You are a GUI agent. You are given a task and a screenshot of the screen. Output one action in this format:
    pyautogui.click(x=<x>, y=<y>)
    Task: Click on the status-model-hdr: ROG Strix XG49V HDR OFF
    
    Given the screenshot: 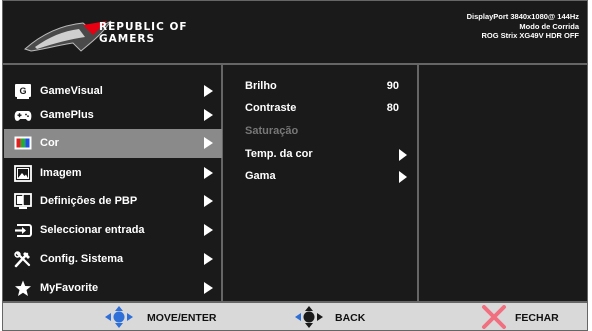 What is the action you would take?
    pyautogui.click(x=530, y=35)
    